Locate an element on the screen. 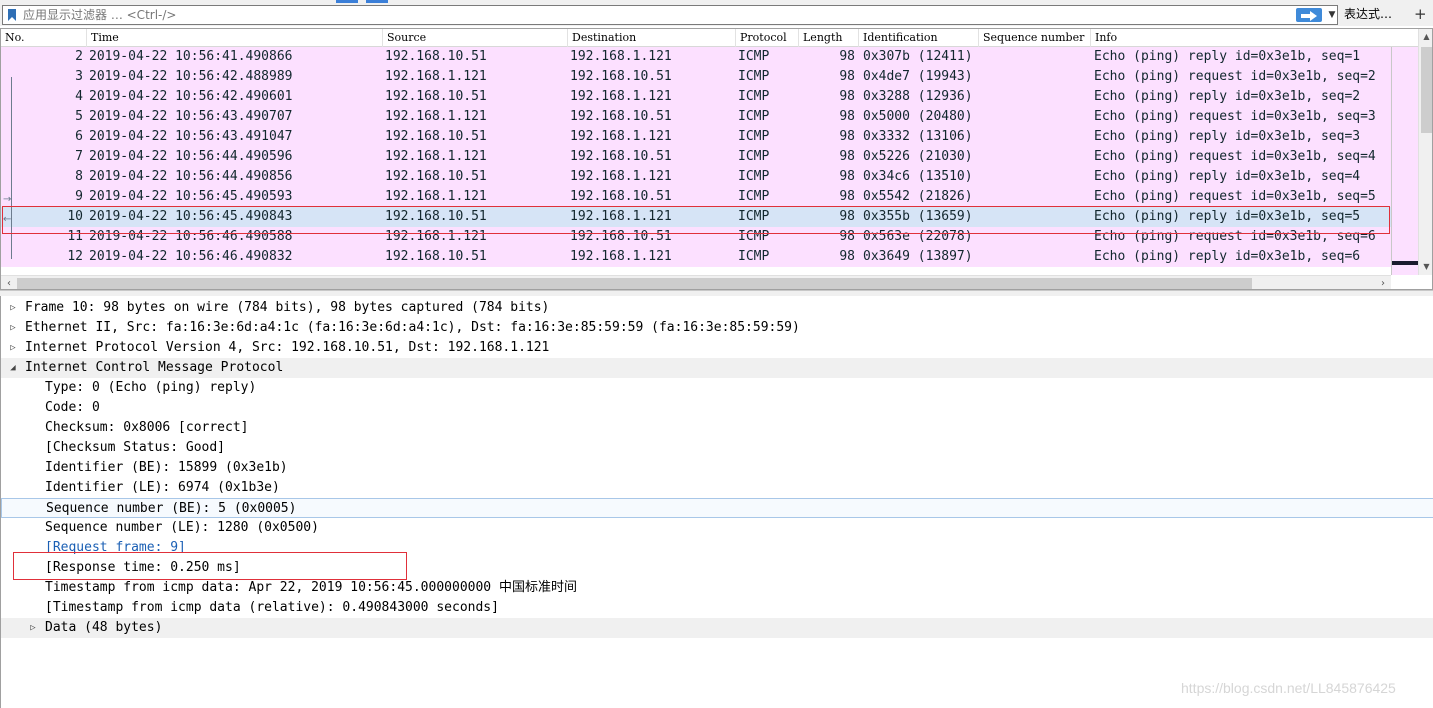 The height and width of the screenshot is (708, 1433). packet-cell-src: 192.168.10.51 is located at coordinates (436, 96).